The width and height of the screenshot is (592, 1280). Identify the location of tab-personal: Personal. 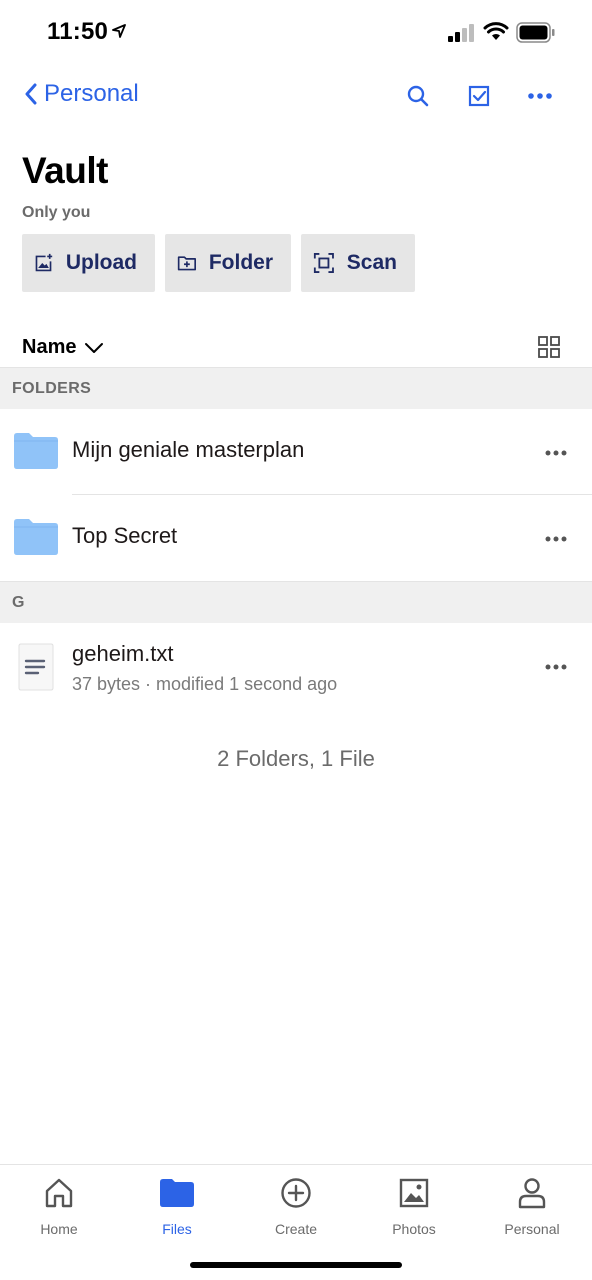
(532, 1206).